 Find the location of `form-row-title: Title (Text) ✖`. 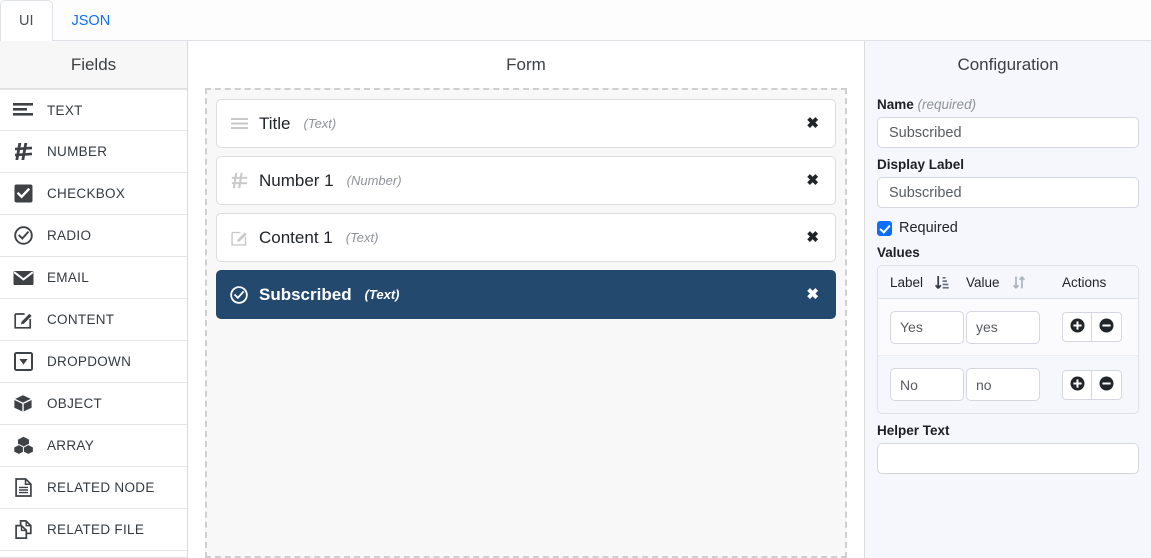

form-row-title: Title (Text) ✖ is located at coordinates (526, 123).